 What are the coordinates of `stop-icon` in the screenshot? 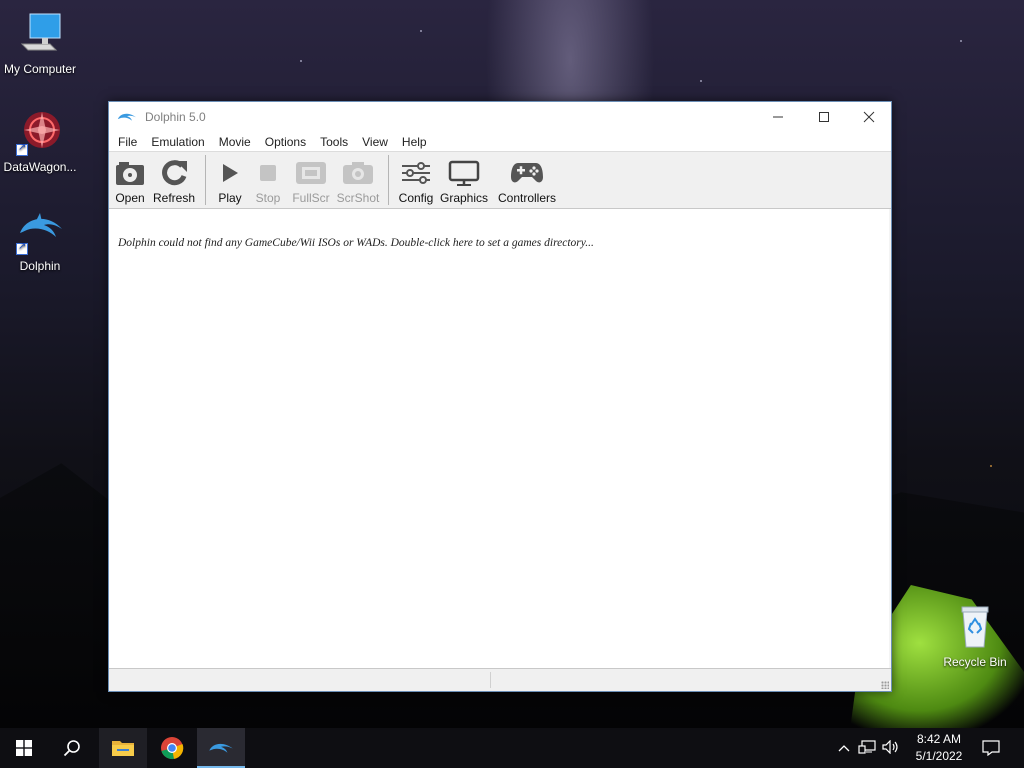 It's located at (268, 173).